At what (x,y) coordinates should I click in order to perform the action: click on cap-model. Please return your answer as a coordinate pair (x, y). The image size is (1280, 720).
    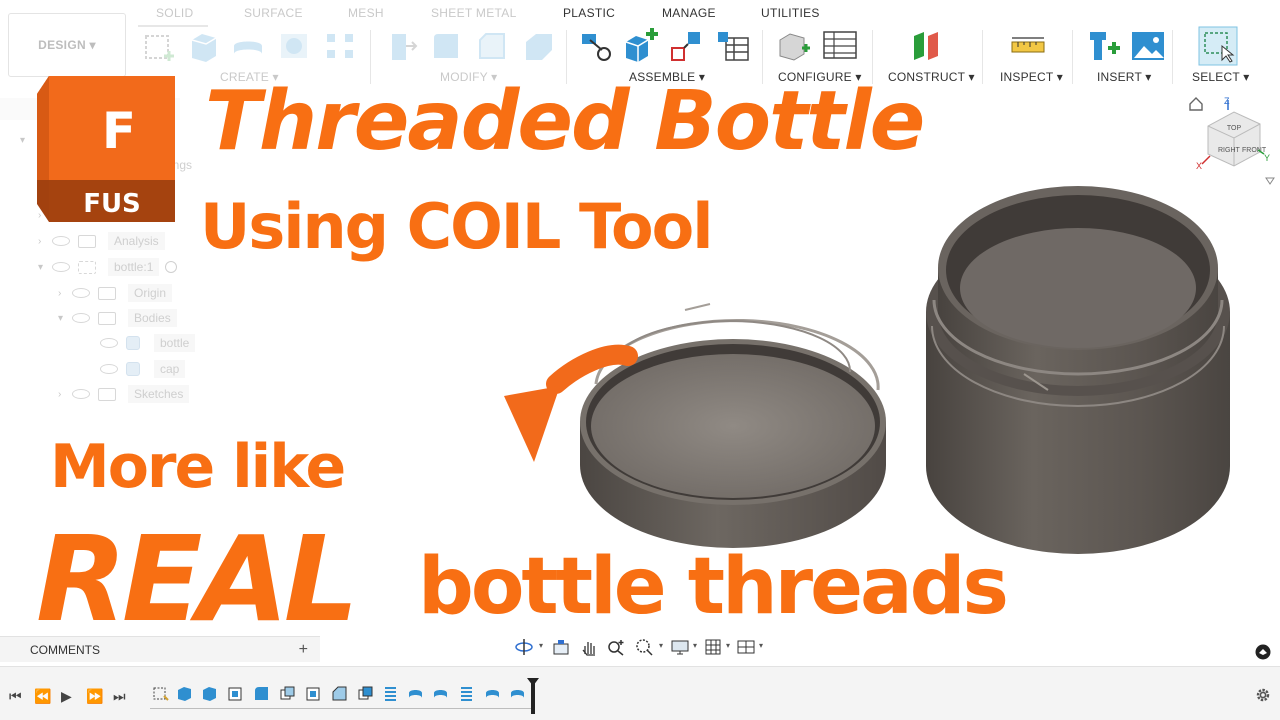
    Looking at the image, I should click on (700, 420).